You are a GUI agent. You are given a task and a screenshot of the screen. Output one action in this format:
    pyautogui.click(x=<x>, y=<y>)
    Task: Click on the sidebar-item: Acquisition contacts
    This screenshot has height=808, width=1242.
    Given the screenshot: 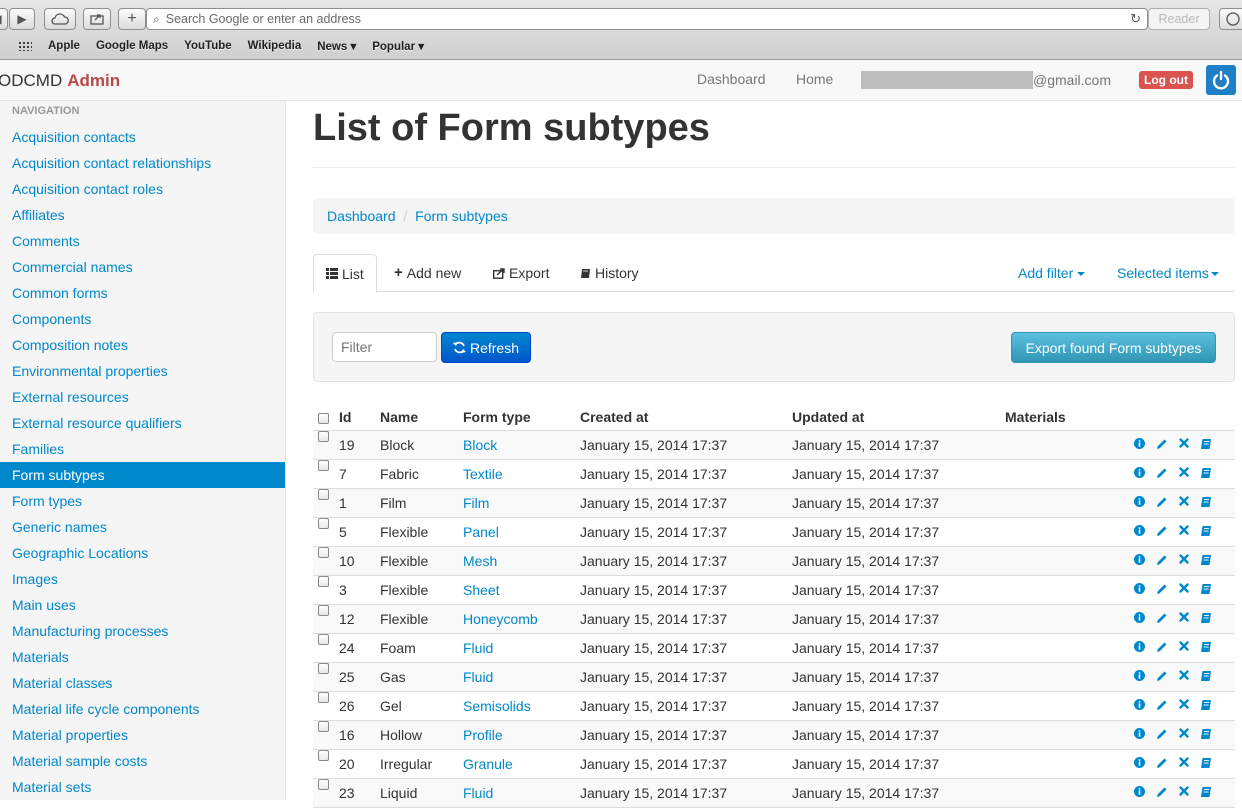 What is the action you would take?
    pyautogui.click(x=142, y=137)
    